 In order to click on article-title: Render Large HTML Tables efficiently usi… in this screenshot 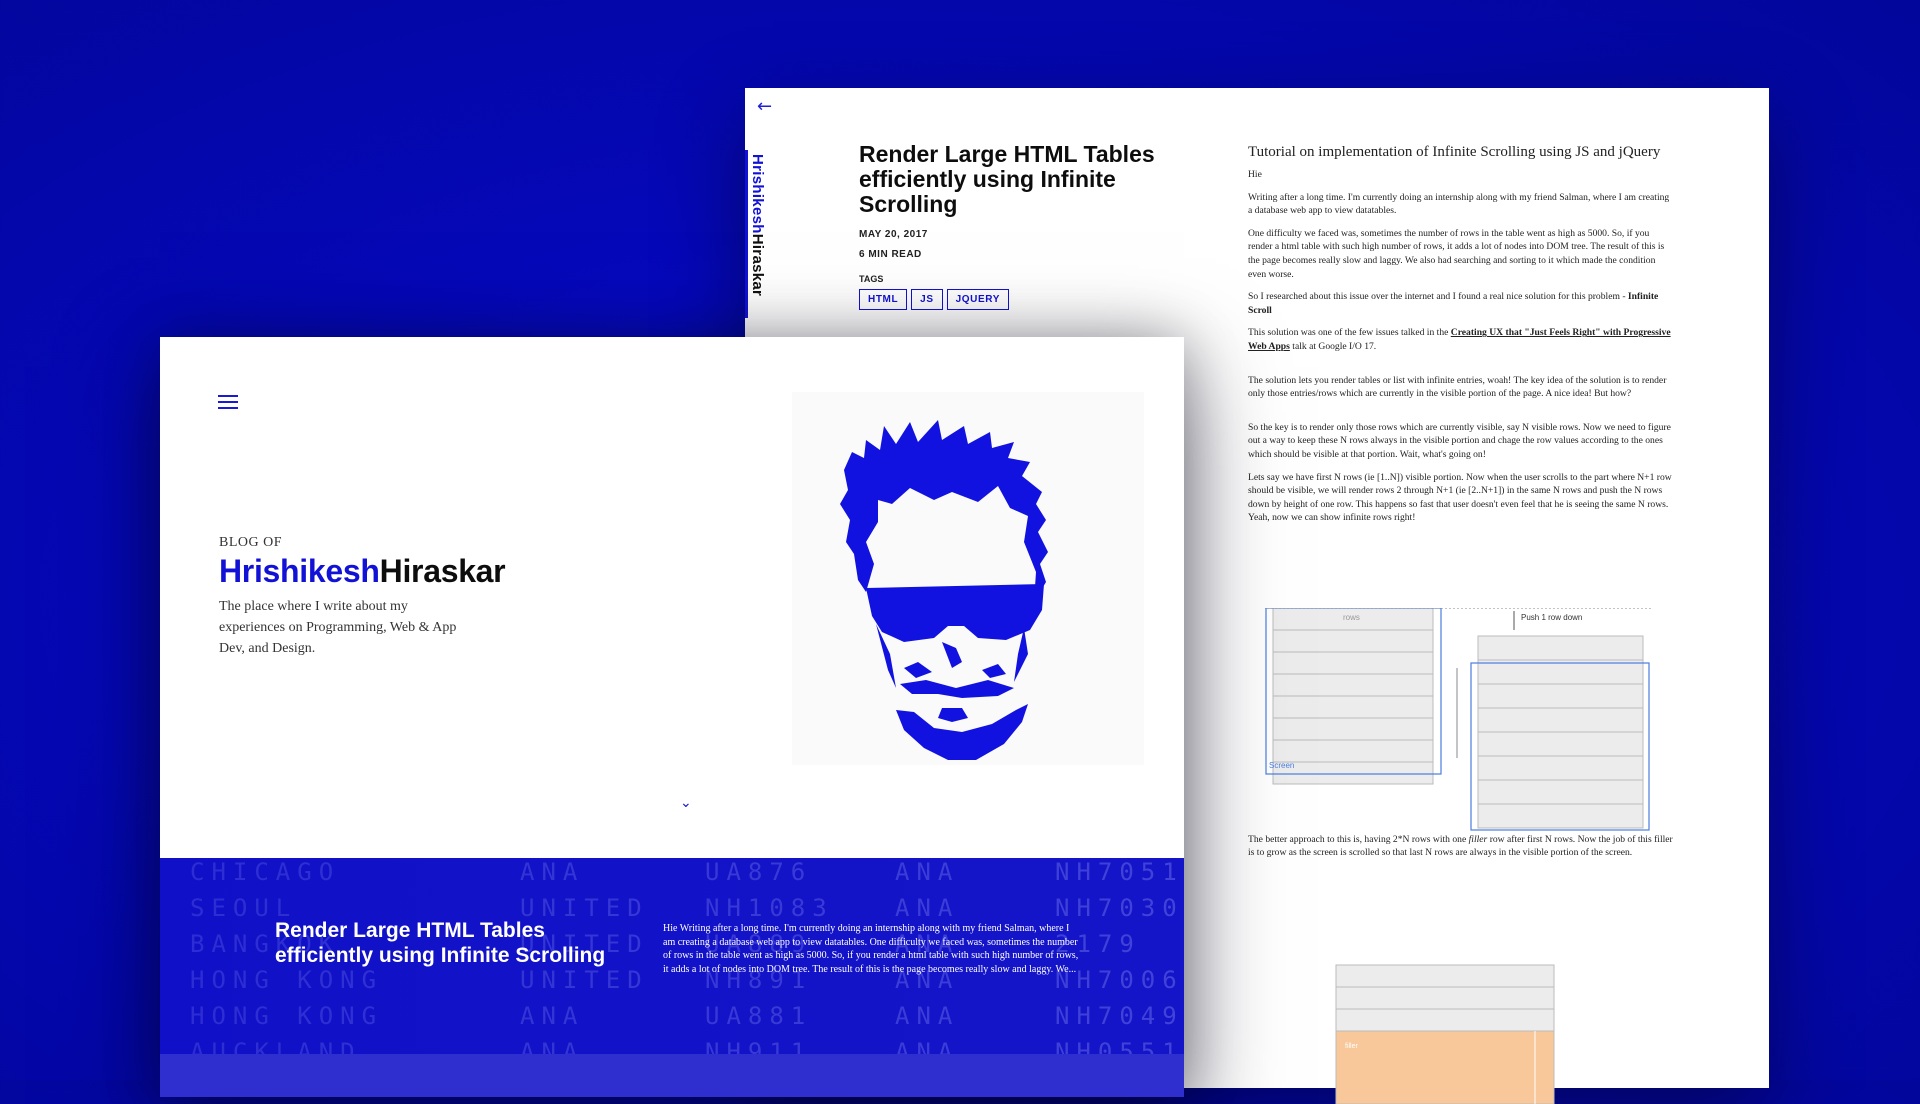, I will do `click(1007, 179)`.